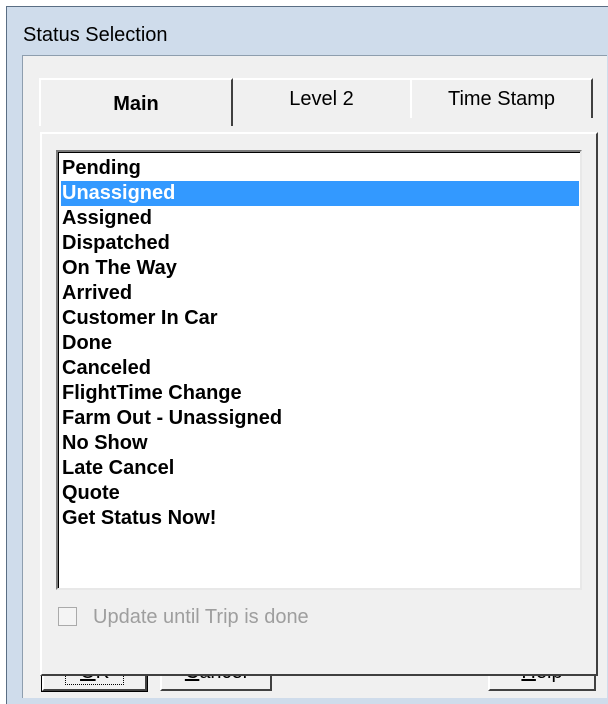 This screenshot has height=704, width=608. What do you see at coordinates (201, 617) in the screenshot?
I see `update-until-done-label: Update until Trip is done` at bounding box center [201, 617].